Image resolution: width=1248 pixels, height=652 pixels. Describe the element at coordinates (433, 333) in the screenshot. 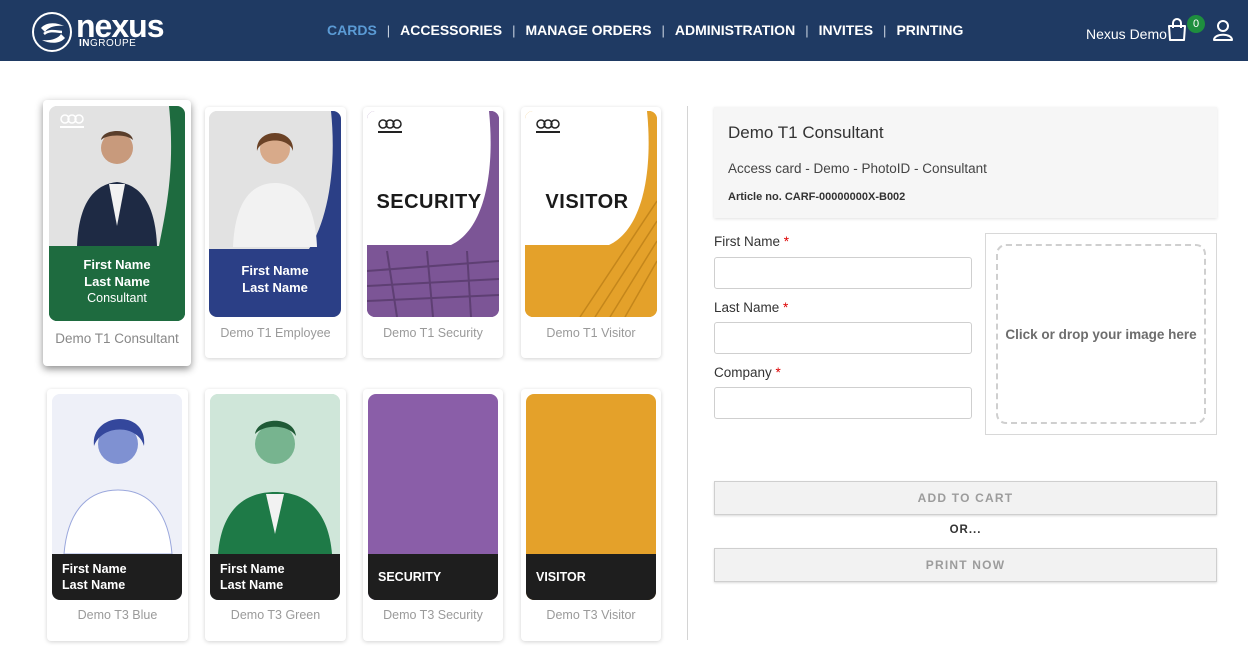

I see `card-tile-label: Demo T1 Security` at that location.